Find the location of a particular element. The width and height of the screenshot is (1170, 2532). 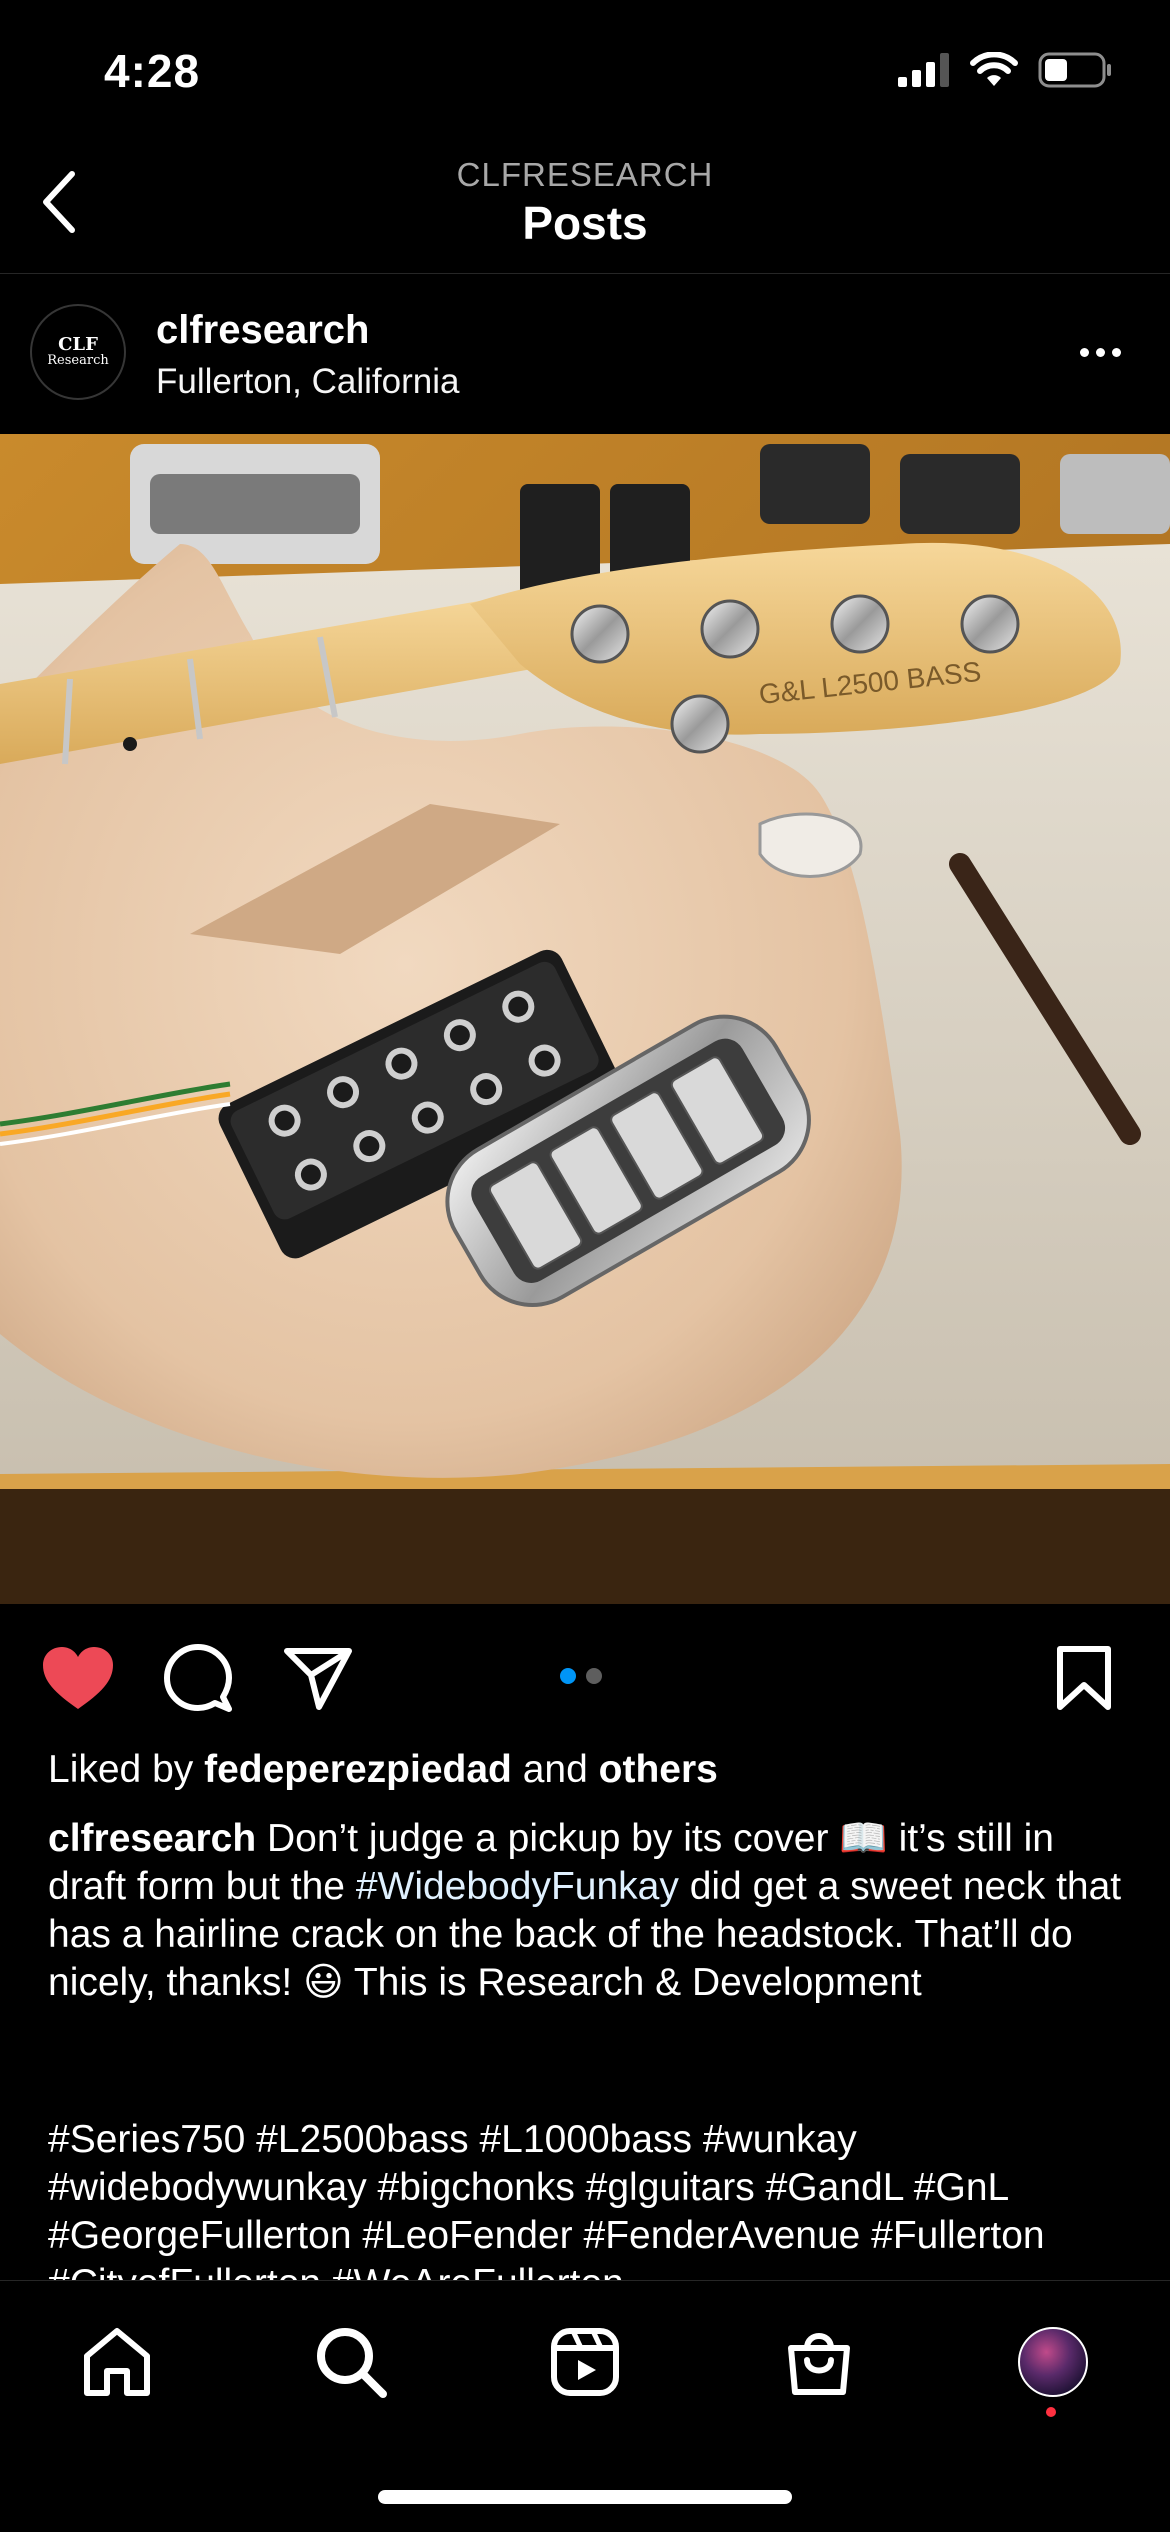

nav-header: CLFRESEARCH Posts is located at coordinates (585, 207).